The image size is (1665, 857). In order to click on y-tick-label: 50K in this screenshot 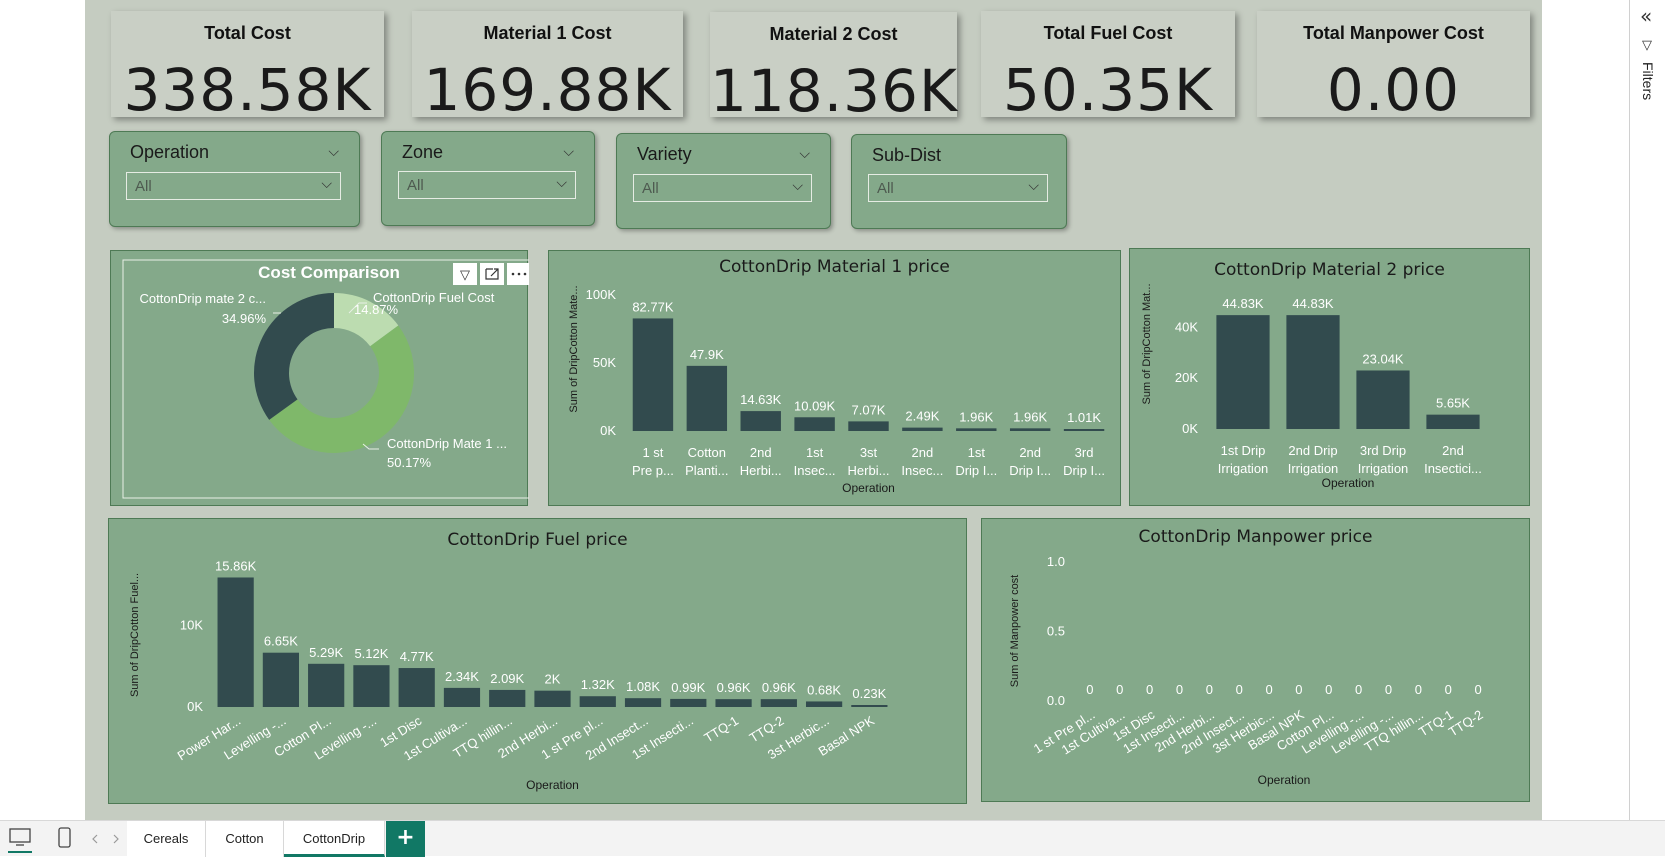, I will do `click(604, 362)`.